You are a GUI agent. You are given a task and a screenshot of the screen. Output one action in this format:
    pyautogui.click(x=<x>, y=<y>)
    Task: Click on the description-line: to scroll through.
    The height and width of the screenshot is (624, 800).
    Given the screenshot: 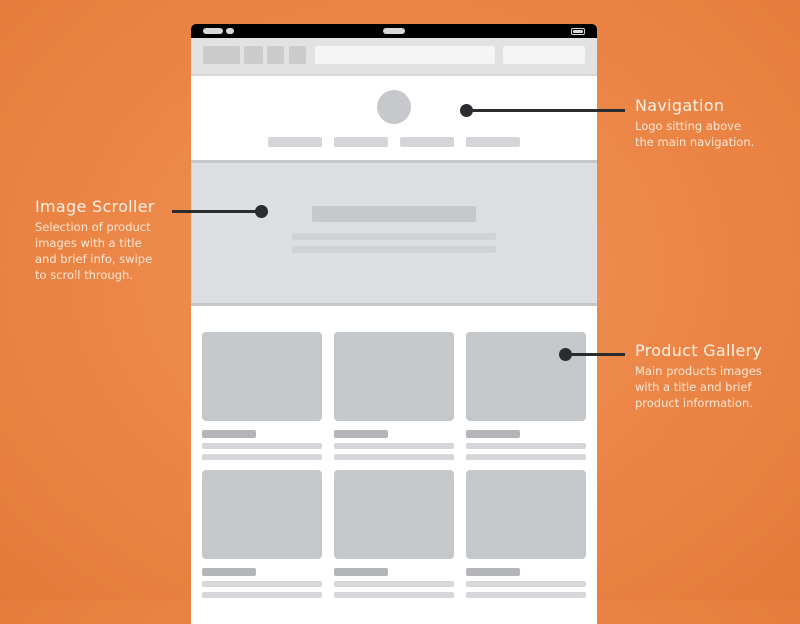 What is the action you would take?
    pyautogui.click(x=84, y=275)
    